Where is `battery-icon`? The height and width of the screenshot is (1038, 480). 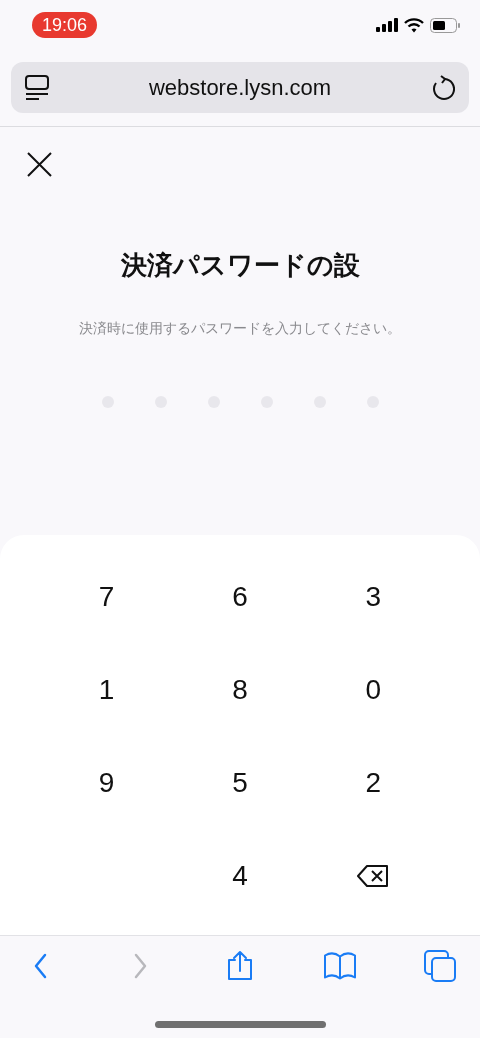 battery-icon is located at coordinates (445, 25).